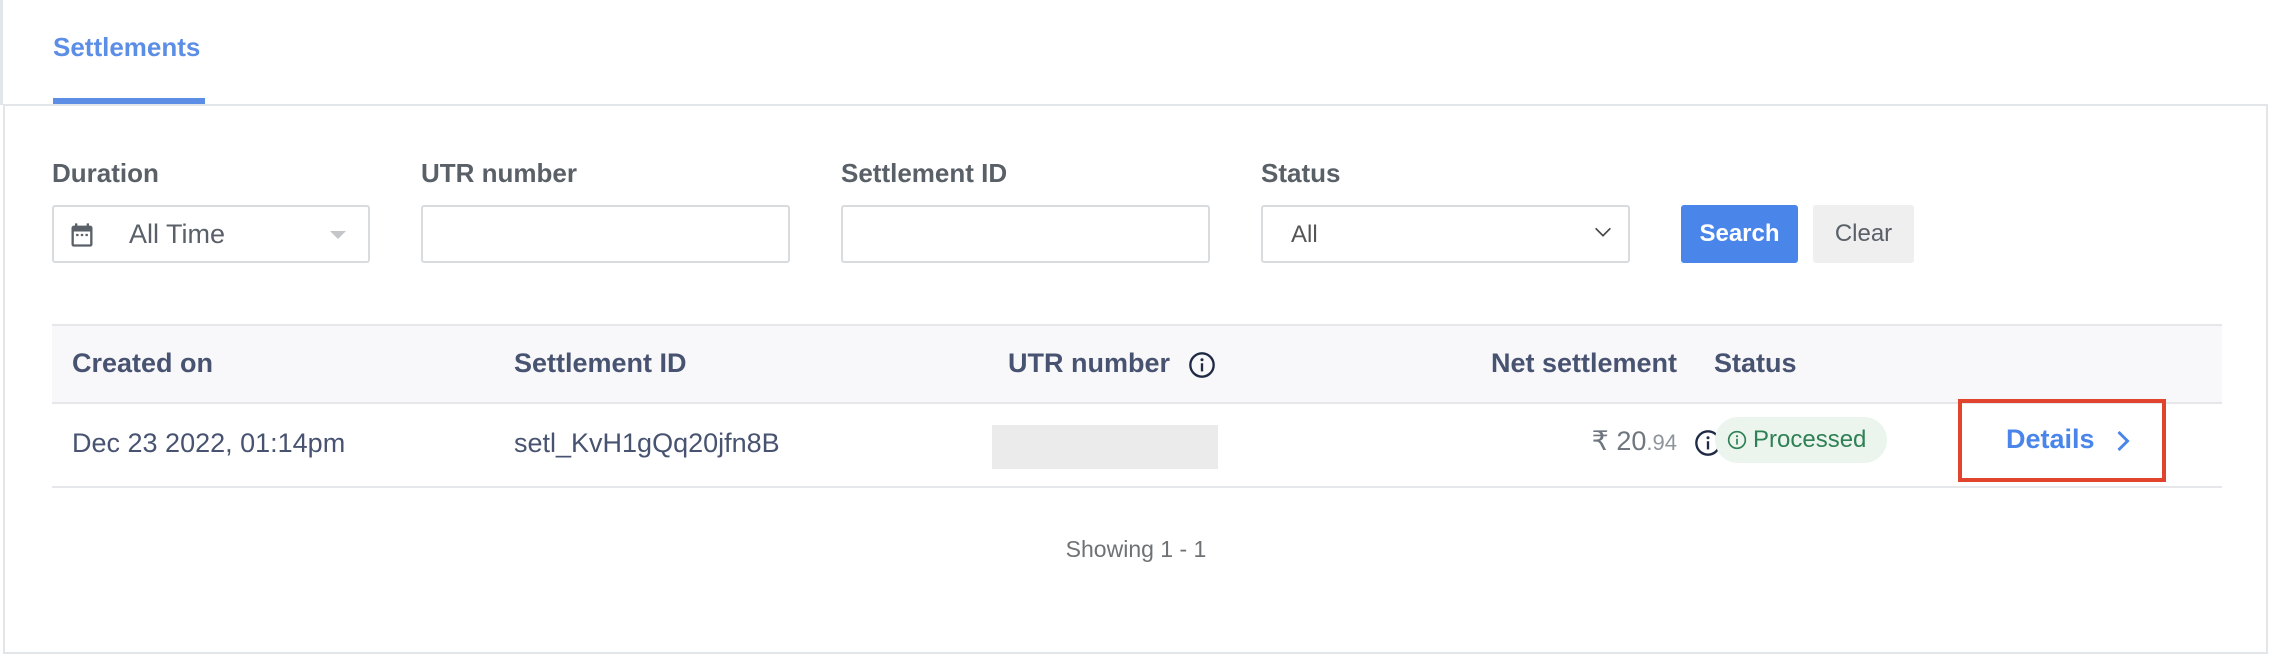 The image size is (2272, 658). I want to click on status-select-value: All, so click(1304, 234).